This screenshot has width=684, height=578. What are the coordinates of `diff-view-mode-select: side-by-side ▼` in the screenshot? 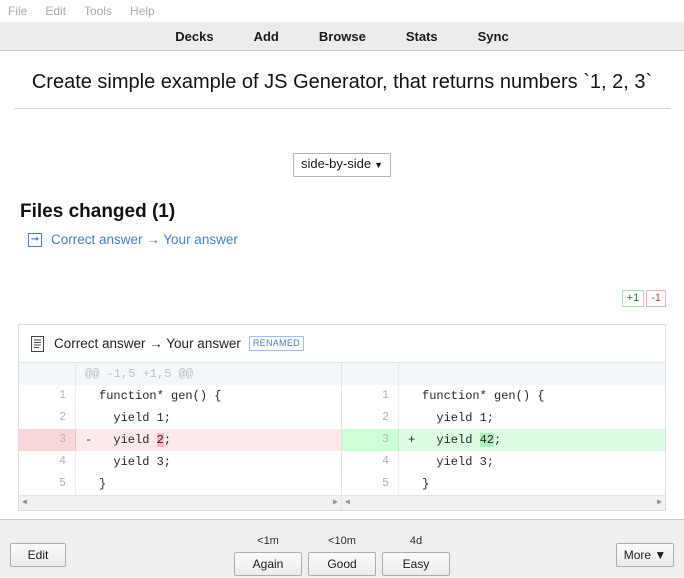 It's located at (341, 165).